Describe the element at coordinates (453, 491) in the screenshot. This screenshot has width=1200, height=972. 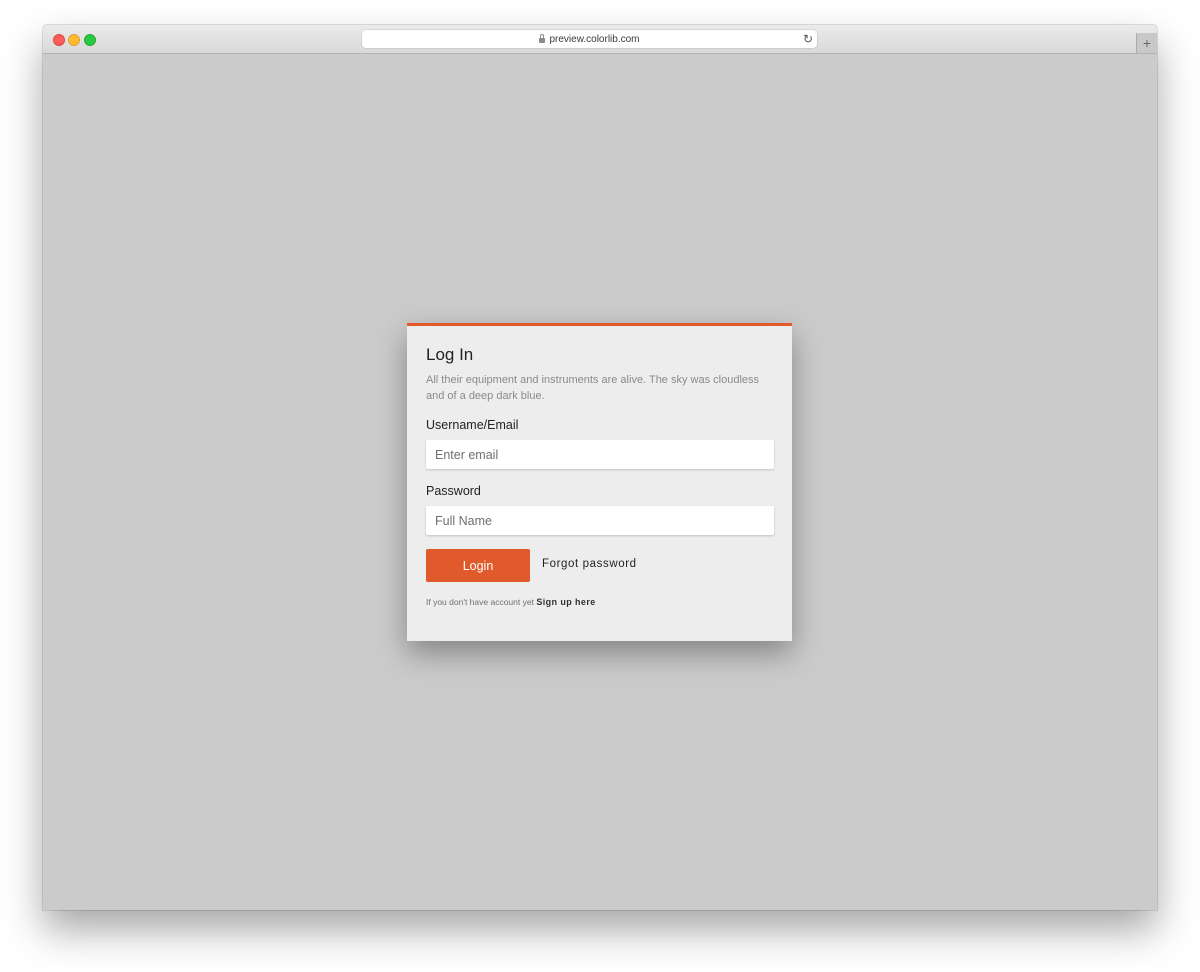
I see `password-label: Password` at that location.